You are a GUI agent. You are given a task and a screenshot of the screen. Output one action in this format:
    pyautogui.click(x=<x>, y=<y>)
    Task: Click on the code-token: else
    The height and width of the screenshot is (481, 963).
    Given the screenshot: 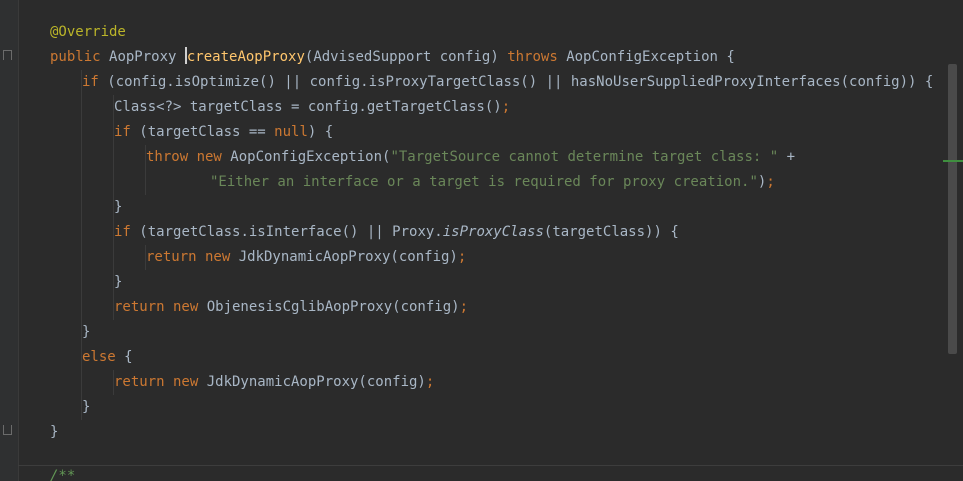 What is the action you would take?
    pyautogui.click(x=103, y=357)
    